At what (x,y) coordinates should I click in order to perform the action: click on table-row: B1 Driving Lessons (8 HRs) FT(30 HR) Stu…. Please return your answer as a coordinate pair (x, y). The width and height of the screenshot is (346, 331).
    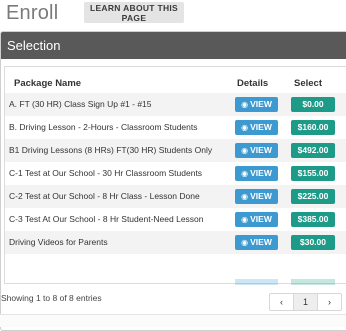
    Looking at the image, I should click on (175, 150).